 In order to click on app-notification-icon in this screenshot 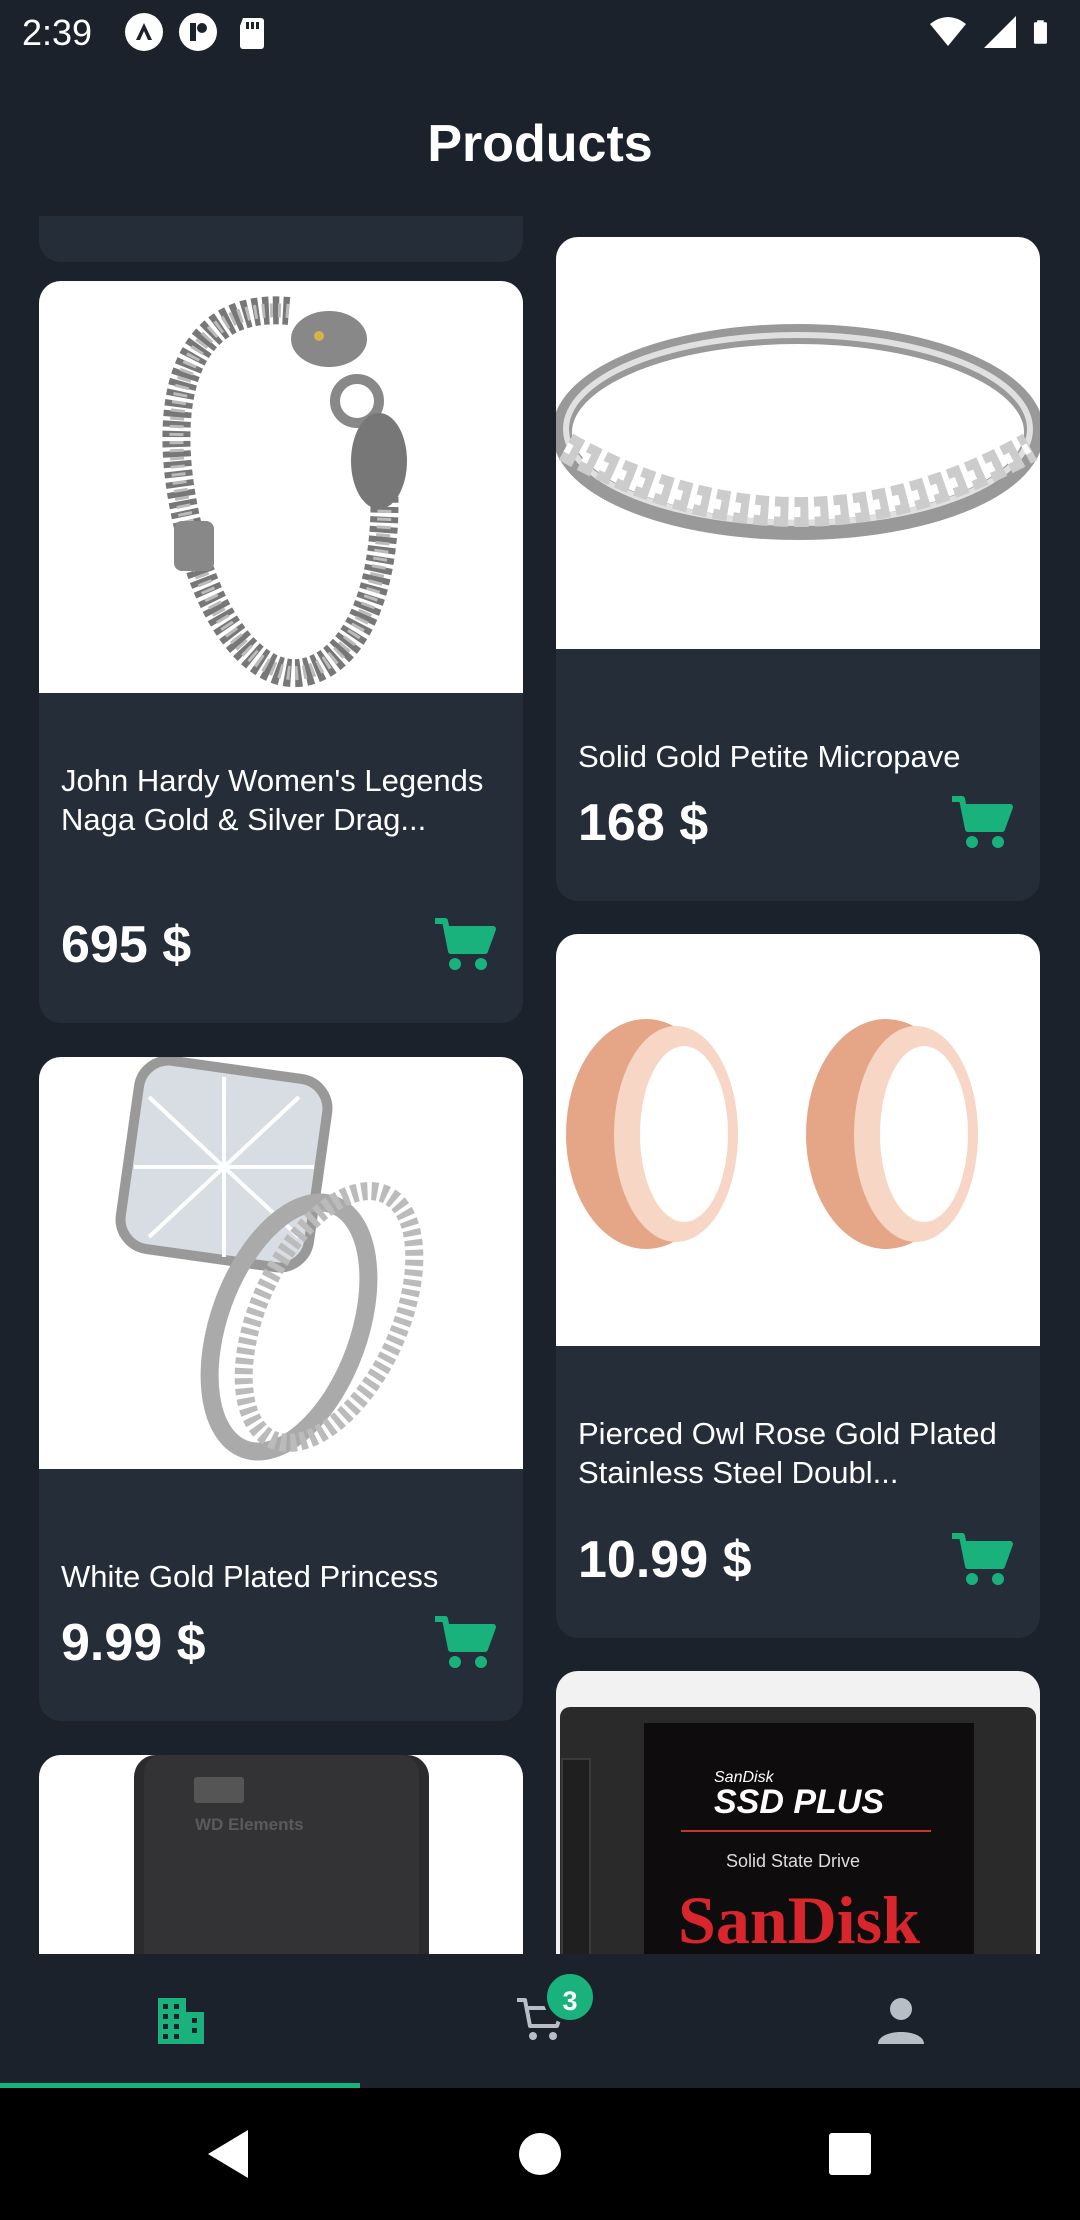, I will do `click(144, 32)`.